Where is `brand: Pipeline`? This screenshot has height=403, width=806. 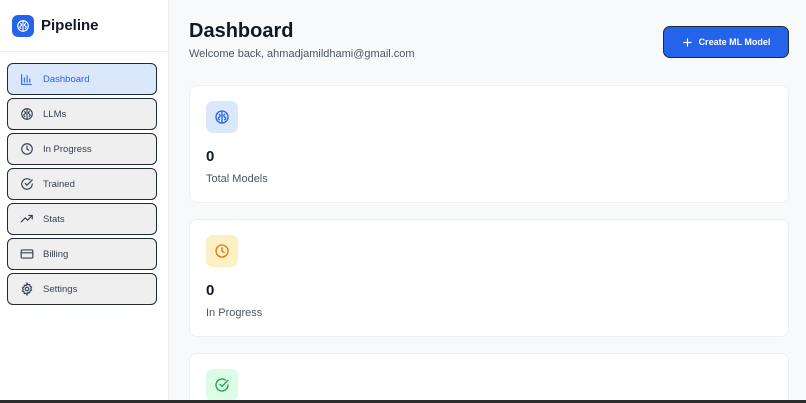 brand: Pipeline is located at coordinates (84, 26).